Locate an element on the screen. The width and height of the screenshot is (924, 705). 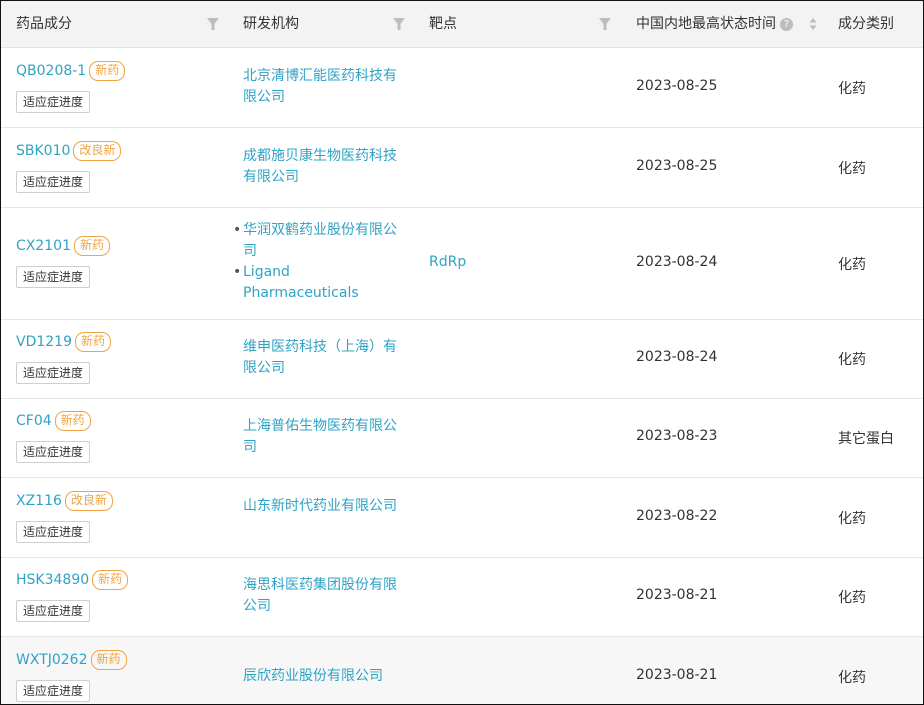
drug-link: VD1219 新药 is located at coordinates (64, 342).